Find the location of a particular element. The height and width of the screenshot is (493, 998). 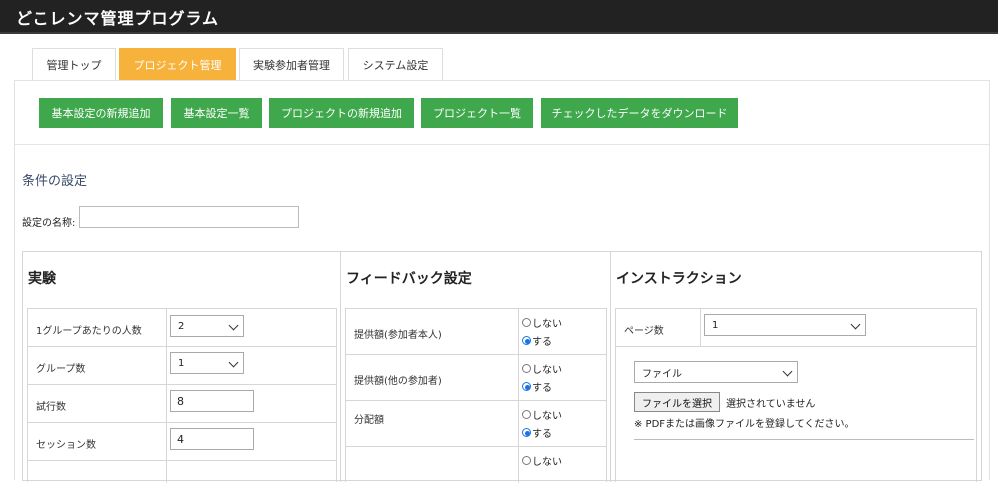

feedback-distribution-yes-radio: する is located at coordinates (537, 432).